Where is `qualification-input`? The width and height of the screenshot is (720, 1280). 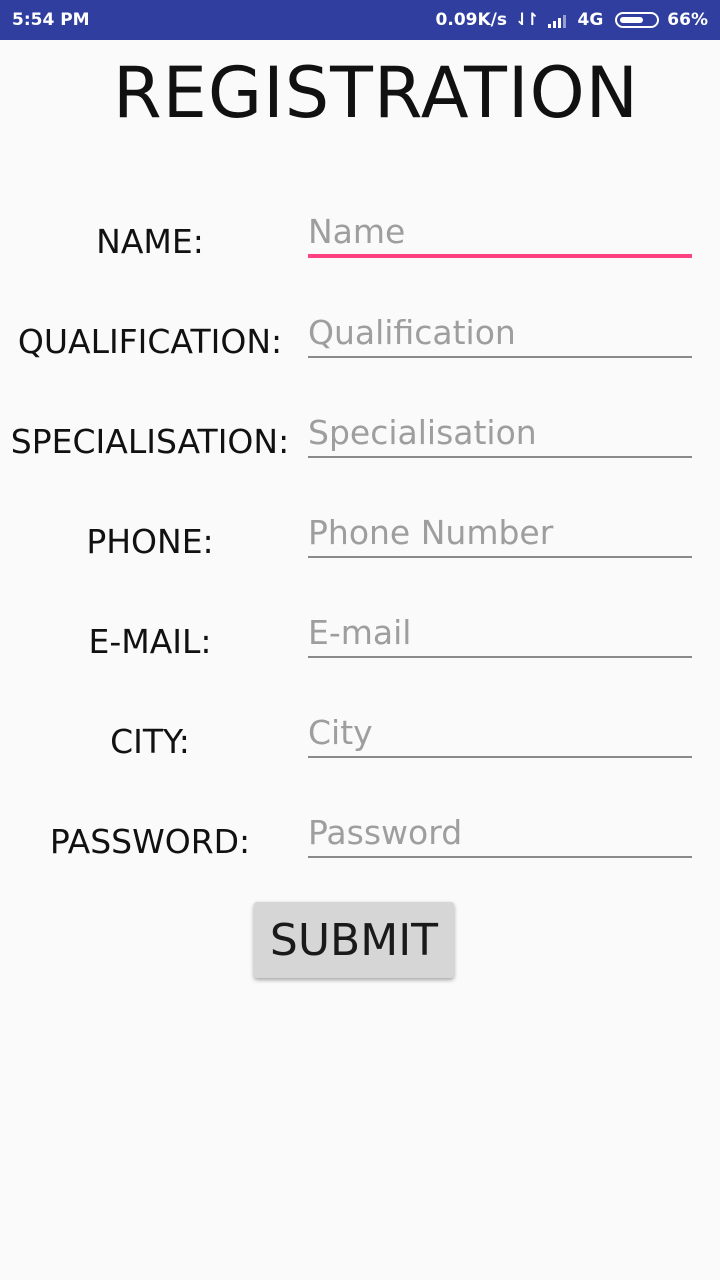 qualification-input is located at coordinates (500, 333).